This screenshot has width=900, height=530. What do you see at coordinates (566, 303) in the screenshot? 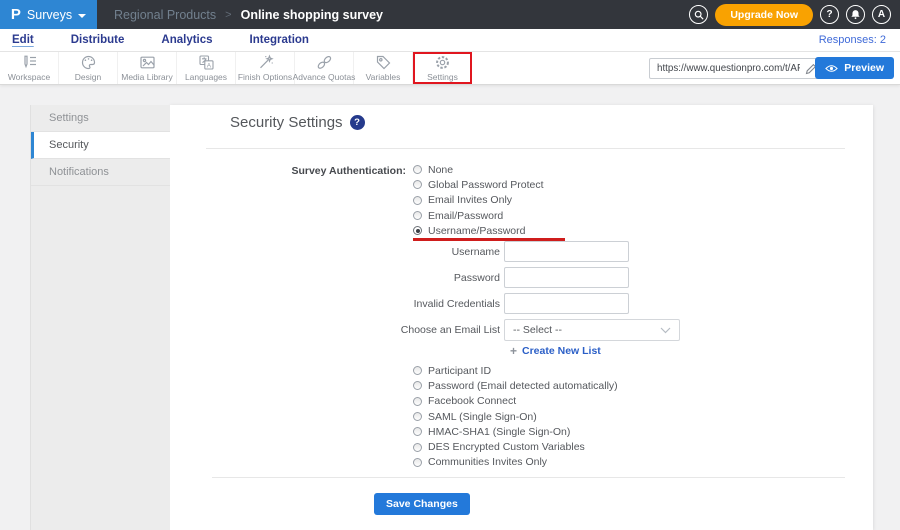
I see `invalid-credentials-input` at bounding box center [566, 303].